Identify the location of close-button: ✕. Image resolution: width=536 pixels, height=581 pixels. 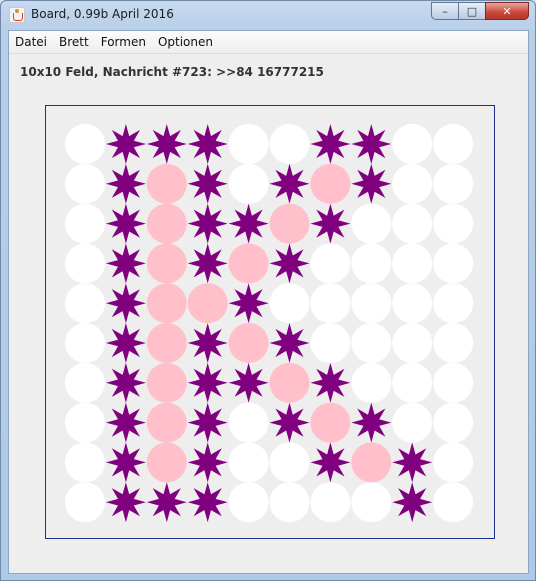
(507, 11).